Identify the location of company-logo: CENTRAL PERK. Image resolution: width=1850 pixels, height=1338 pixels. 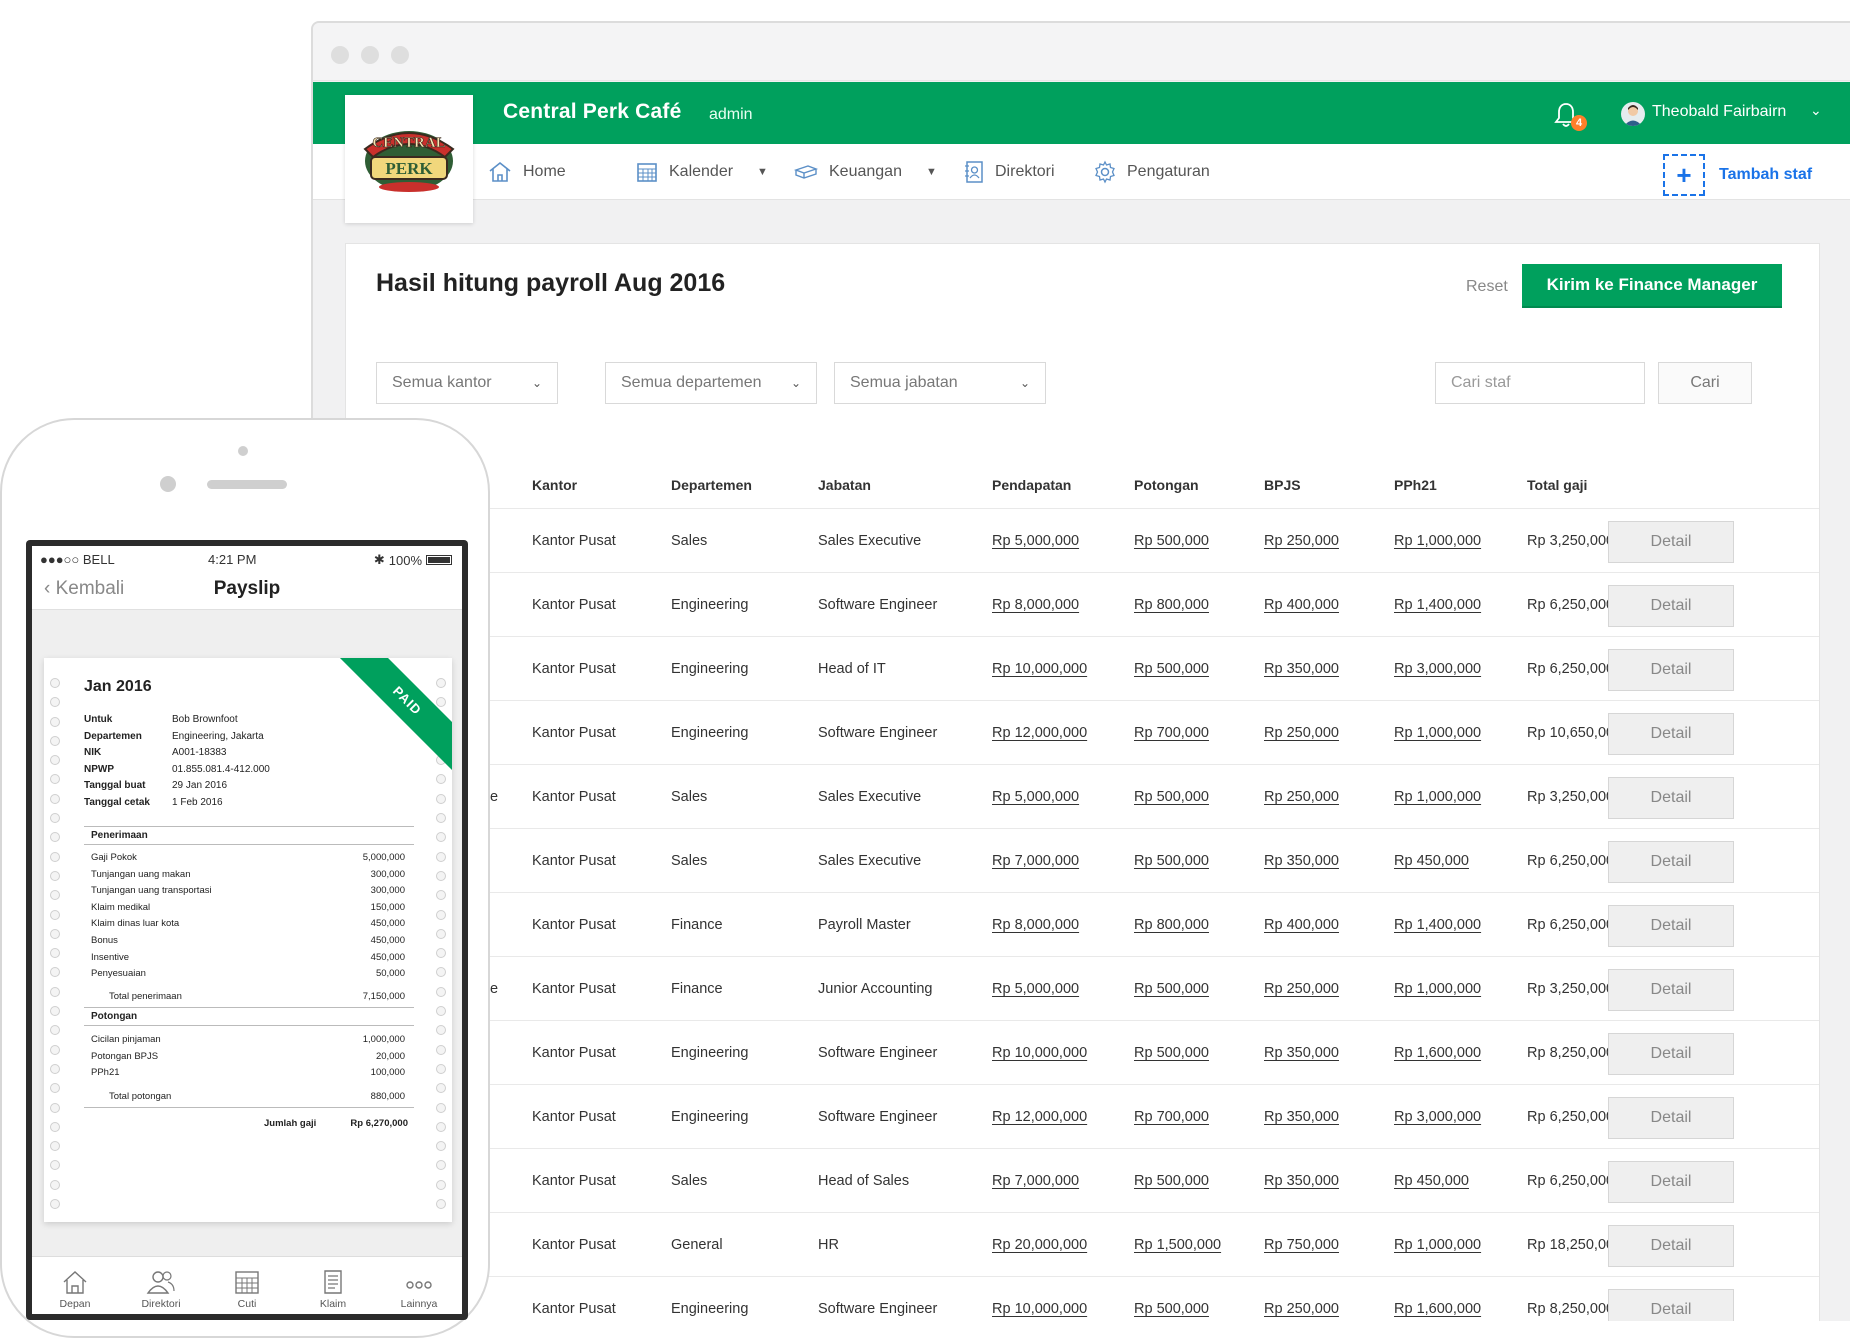
(409, 159).